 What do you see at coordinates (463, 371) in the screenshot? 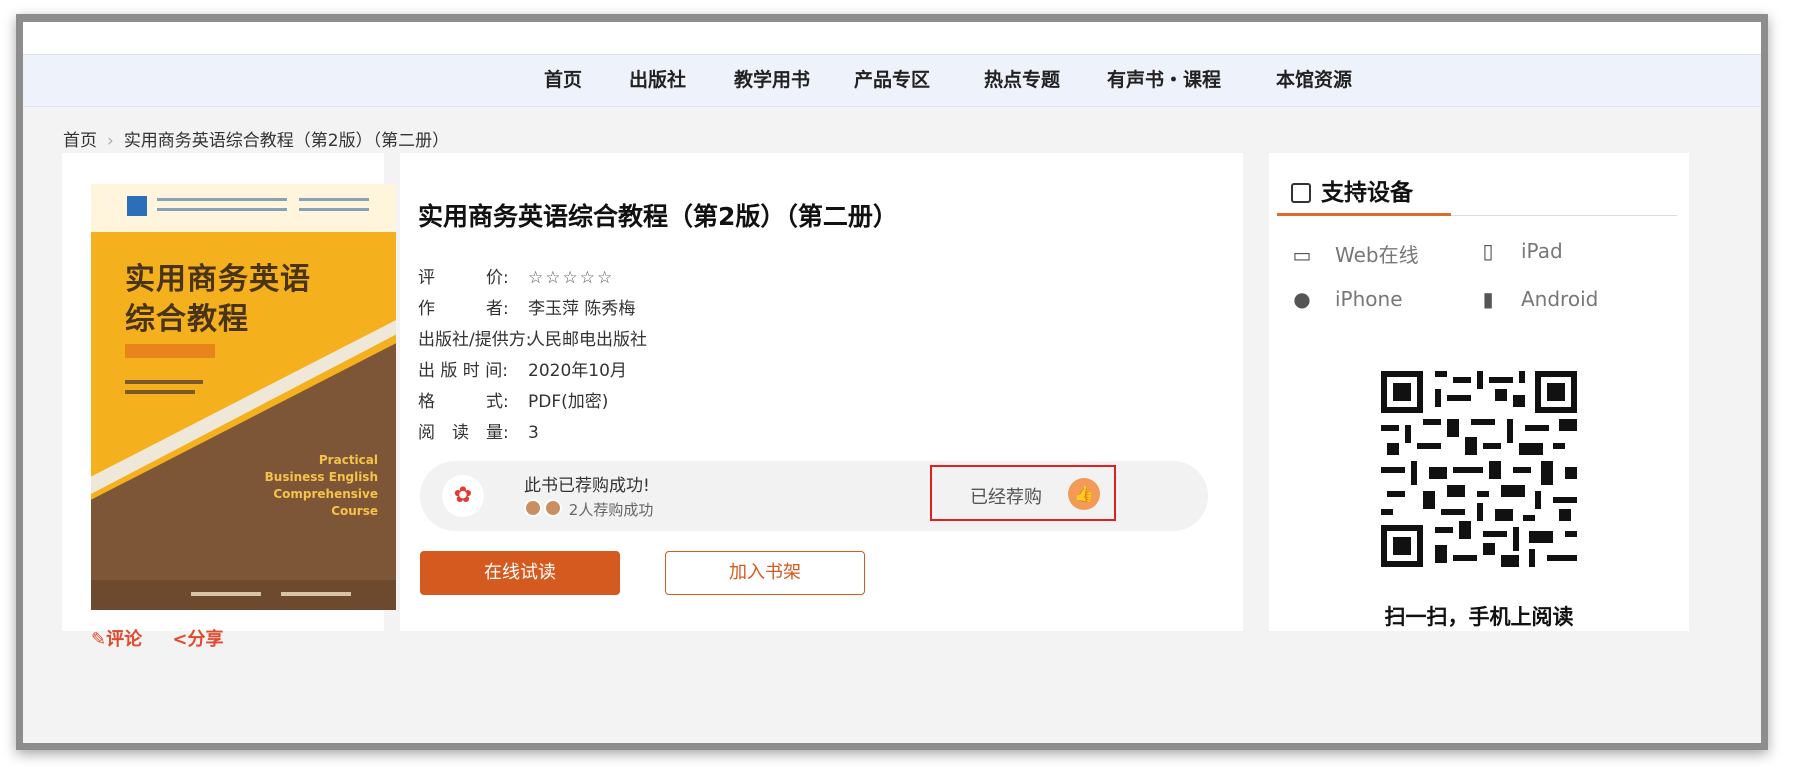
I see `date-label: 出 版 时 间:` at bounding box center [463, 371].